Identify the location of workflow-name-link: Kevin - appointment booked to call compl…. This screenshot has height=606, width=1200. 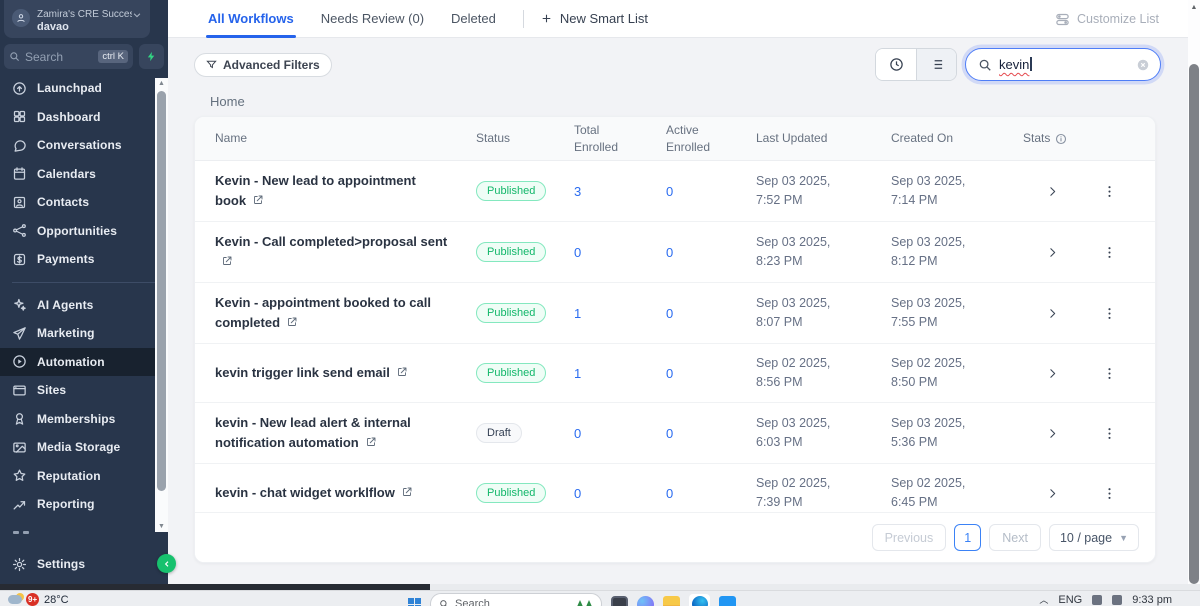
(345, 313).